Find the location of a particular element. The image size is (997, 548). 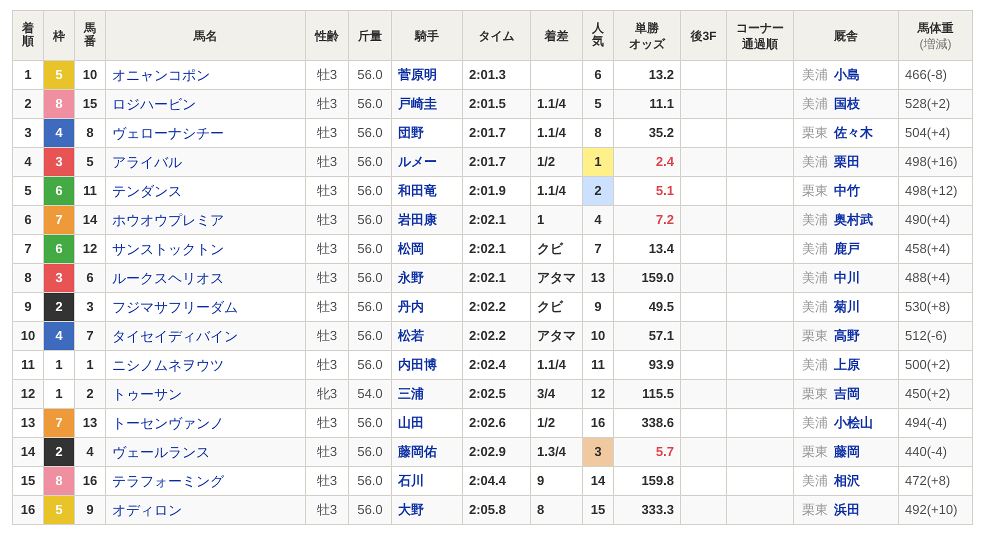

margin-cell: アタマ is located at coordinates (556, 278).